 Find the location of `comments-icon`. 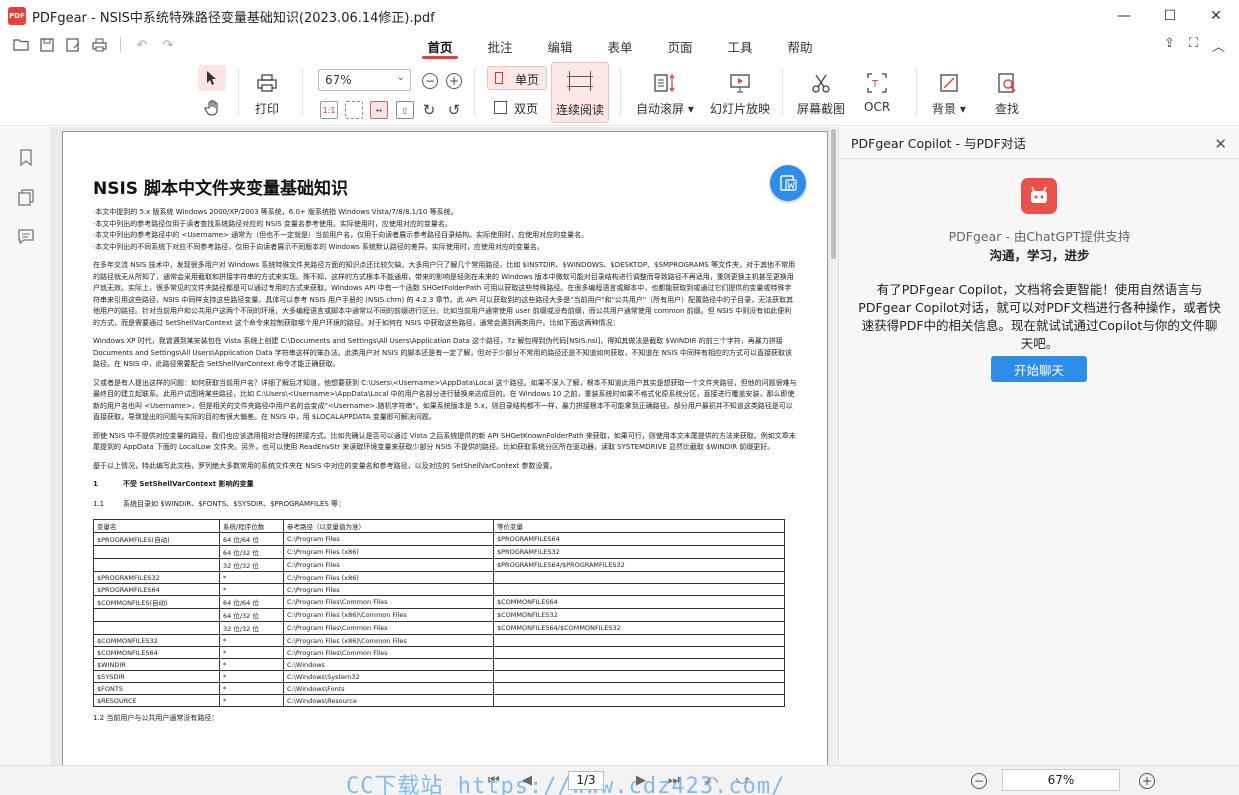

comments-icon is located at coordinates (26, 236).